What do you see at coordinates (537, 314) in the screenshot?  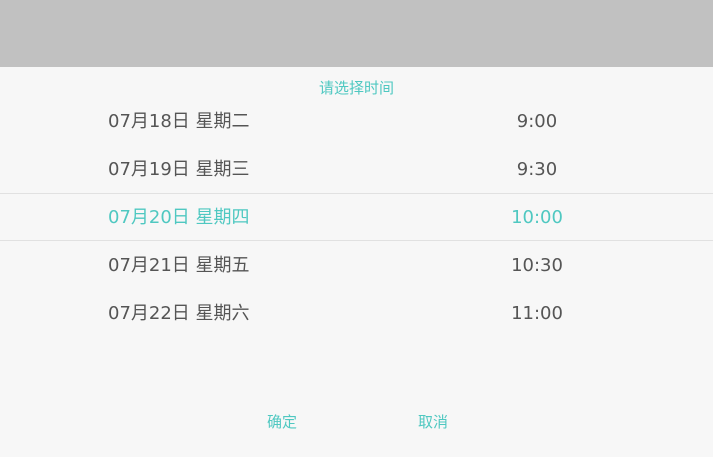 I see `time-option: 11:00` at bounding box center [537, 314].